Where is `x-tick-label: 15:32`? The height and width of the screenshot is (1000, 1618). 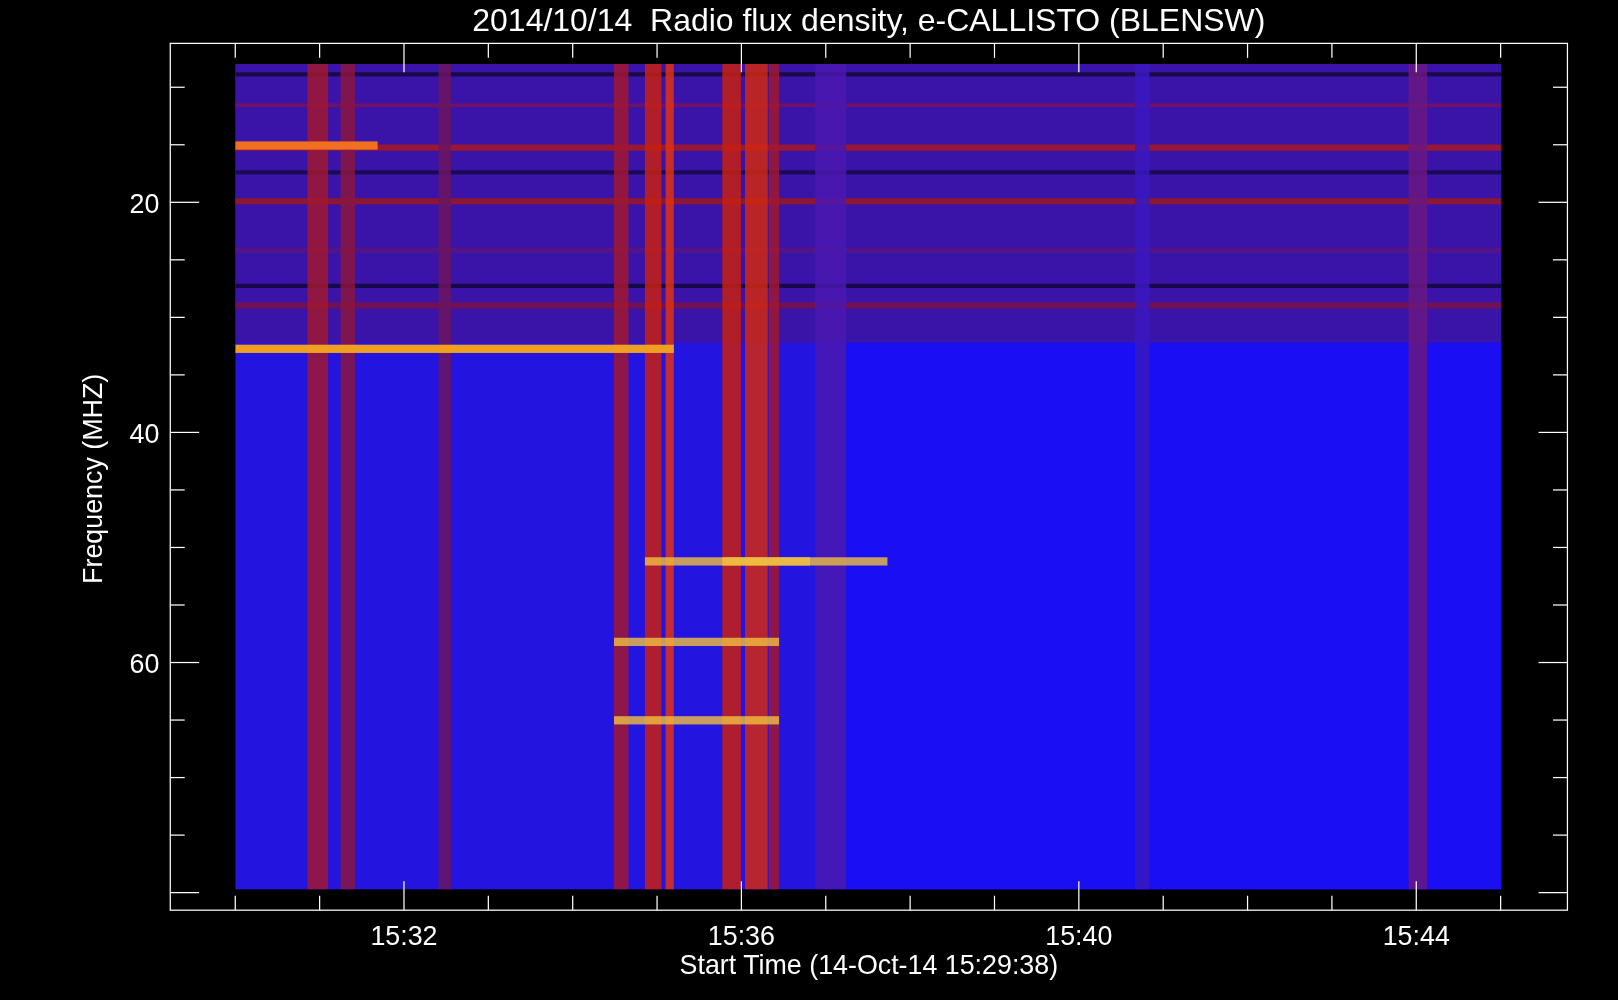
x-tick-label: 15:32 is located at coordinates (404, 936).